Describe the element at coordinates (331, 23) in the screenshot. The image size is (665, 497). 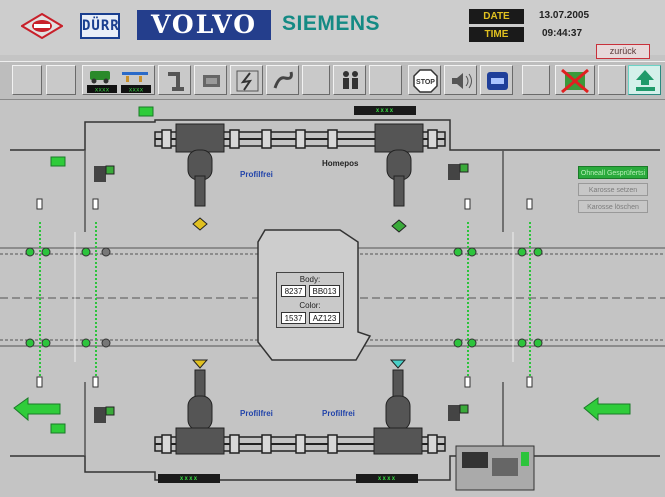
I see `siemens-logo: SIEMENS` at that location.